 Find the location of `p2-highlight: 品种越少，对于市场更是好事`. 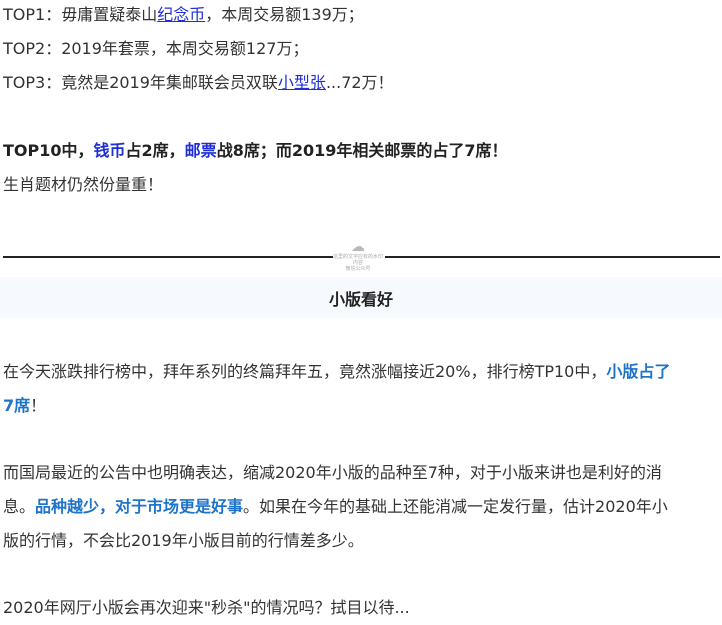

p2-highlight: 品种越少，对于市场更是好事 is located at coordinates (139, 506).